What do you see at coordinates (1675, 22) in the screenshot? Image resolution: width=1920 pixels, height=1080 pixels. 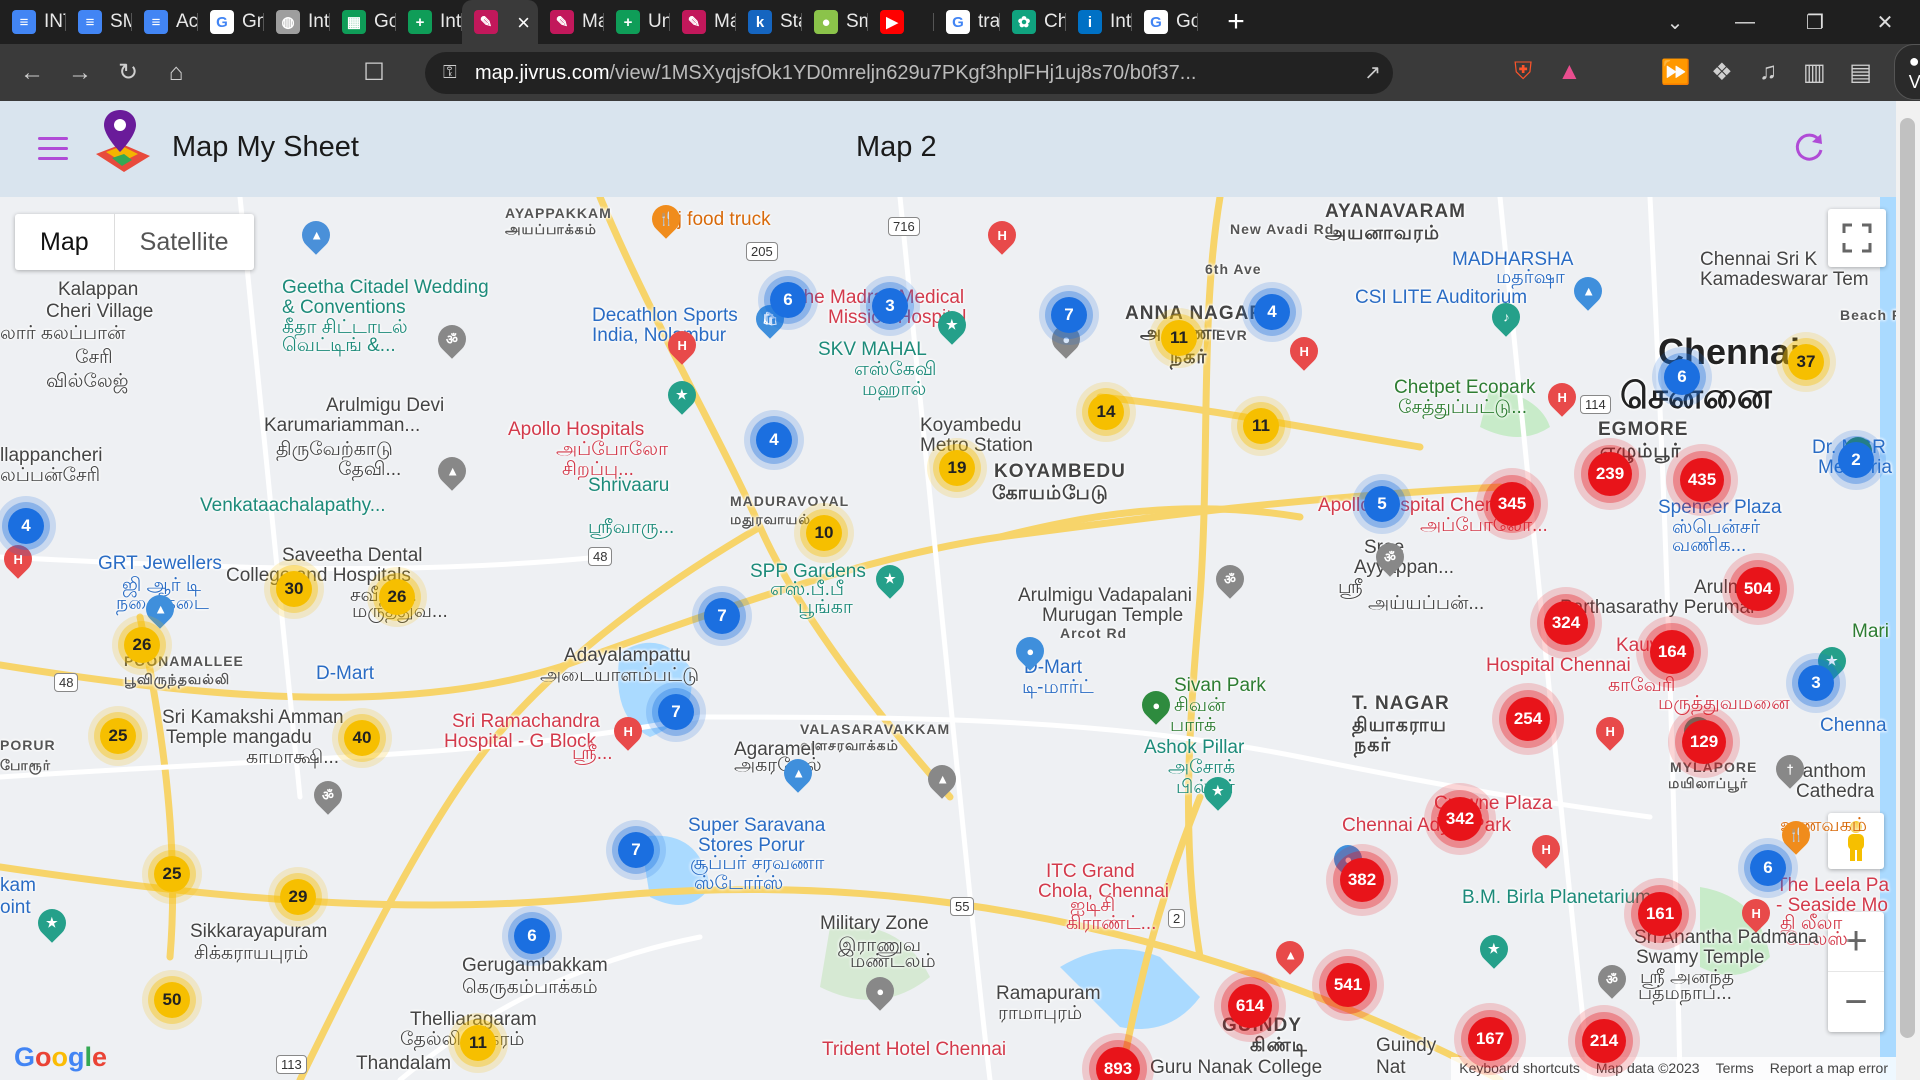 I see `tab-search-icon: ⌄` at bounding box center [1675, 22].